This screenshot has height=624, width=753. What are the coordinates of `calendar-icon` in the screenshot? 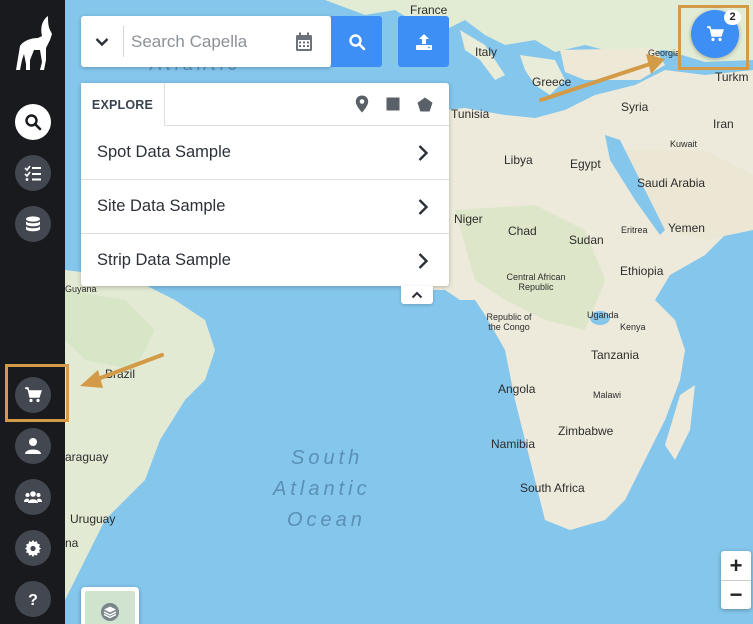 It's located at (304, 42).